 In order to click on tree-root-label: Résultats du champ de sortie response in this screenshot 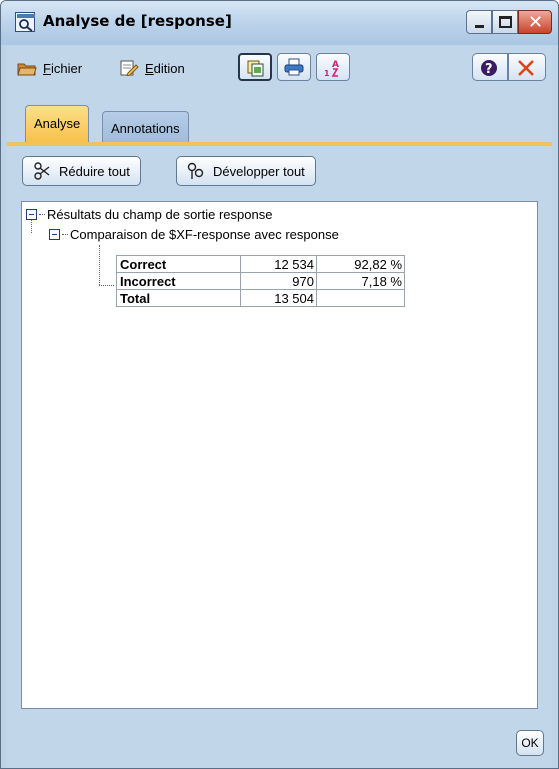, I will do `click(160, 214)`.